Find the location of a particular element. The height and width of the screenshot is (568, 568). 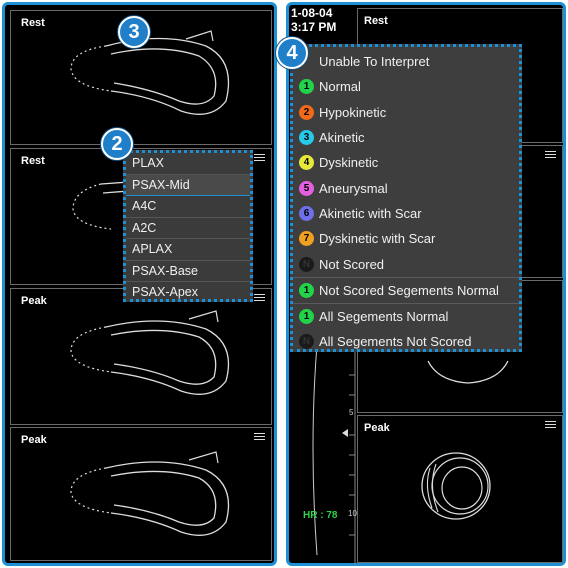

score-option: Unable To Interpret is located at coordinates (406, 61).